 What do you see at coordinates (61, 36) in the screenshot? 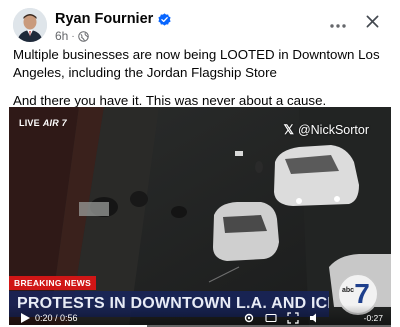
I see `post-timestamp: 6h` at bounding box center [61, 36].